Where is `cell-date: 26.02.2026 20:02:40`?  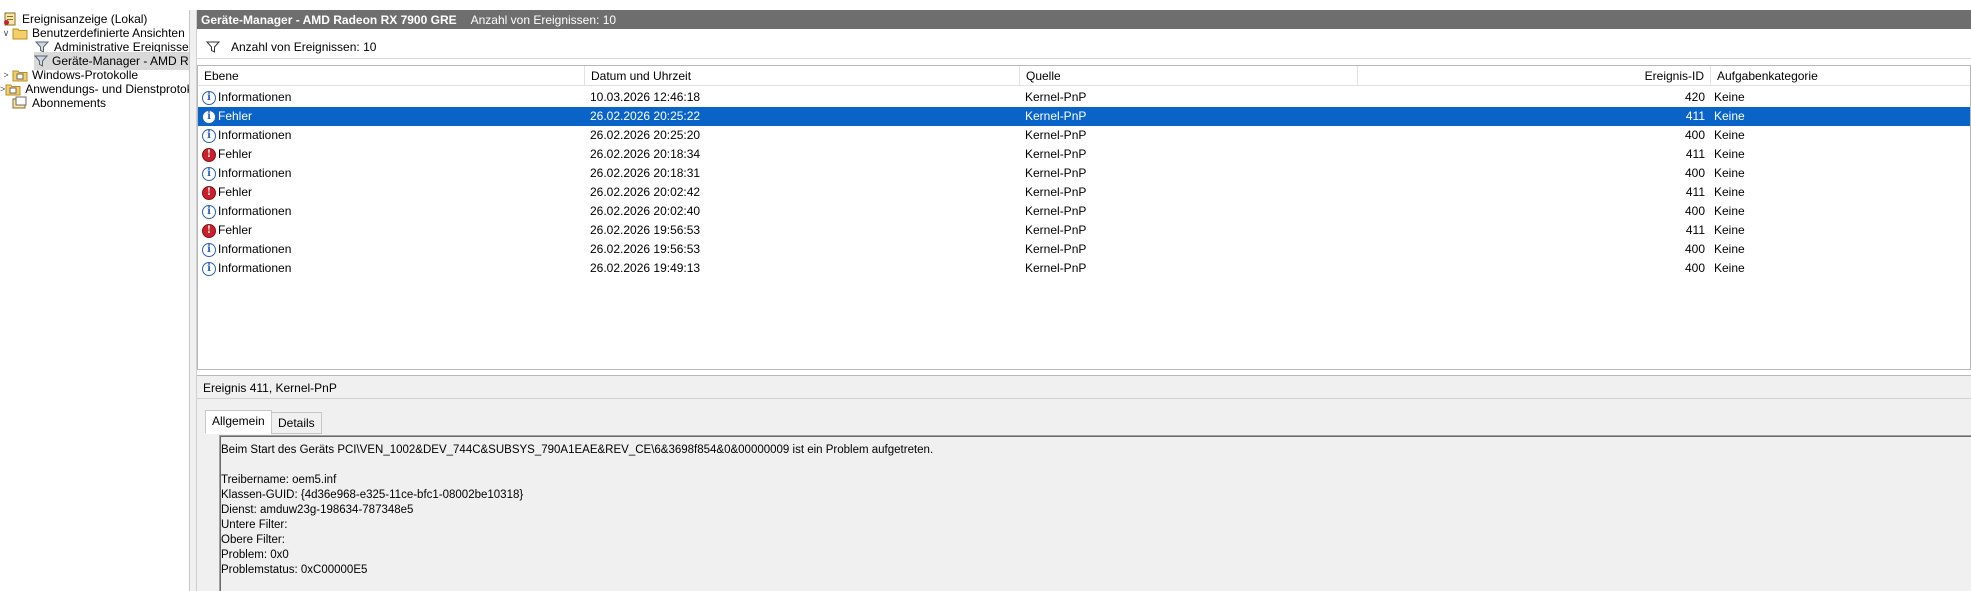
cell-date: 26.02.2026 20:02:40 is located at coordinates (645, 211).